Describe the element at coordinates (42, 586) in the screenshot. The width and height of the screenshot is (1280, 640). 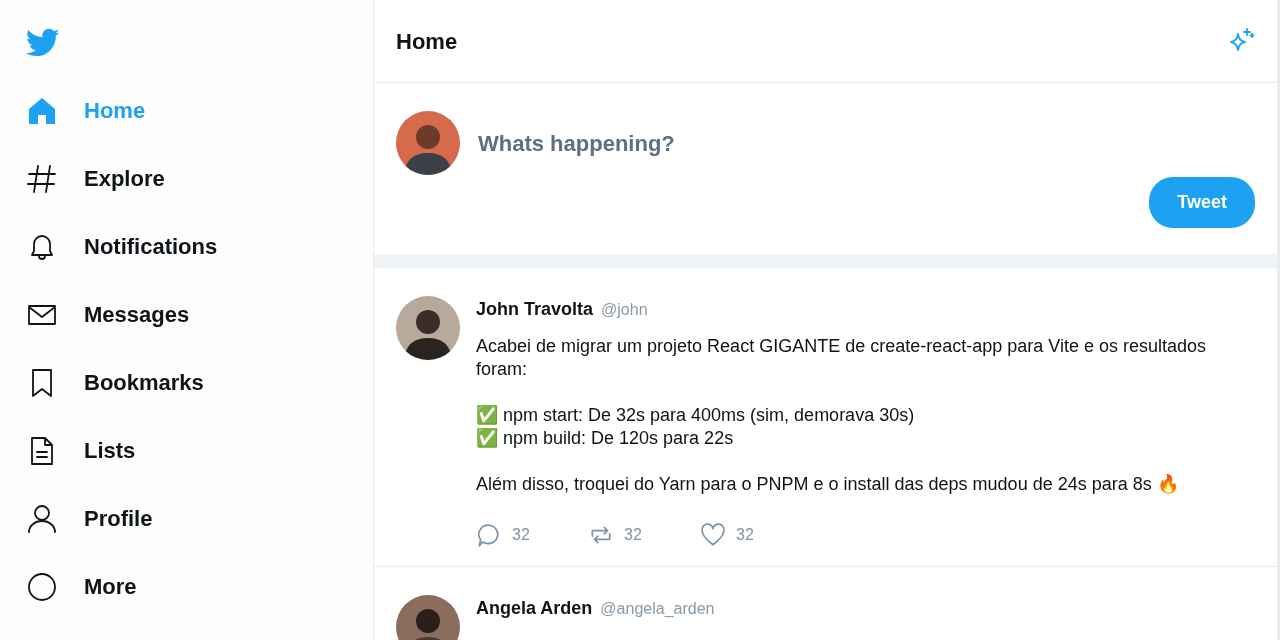
I see `circle-icon` at that location.